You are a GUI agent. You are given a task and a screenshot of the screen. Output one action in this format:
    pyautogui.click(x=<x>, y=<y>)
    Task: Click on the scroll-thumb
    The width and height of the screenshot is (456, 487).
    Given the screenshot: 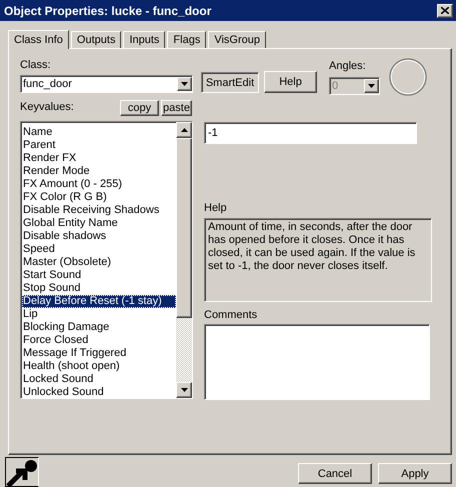 What is the action you would take?
    pyautogui.click(x=184, y=228)
    